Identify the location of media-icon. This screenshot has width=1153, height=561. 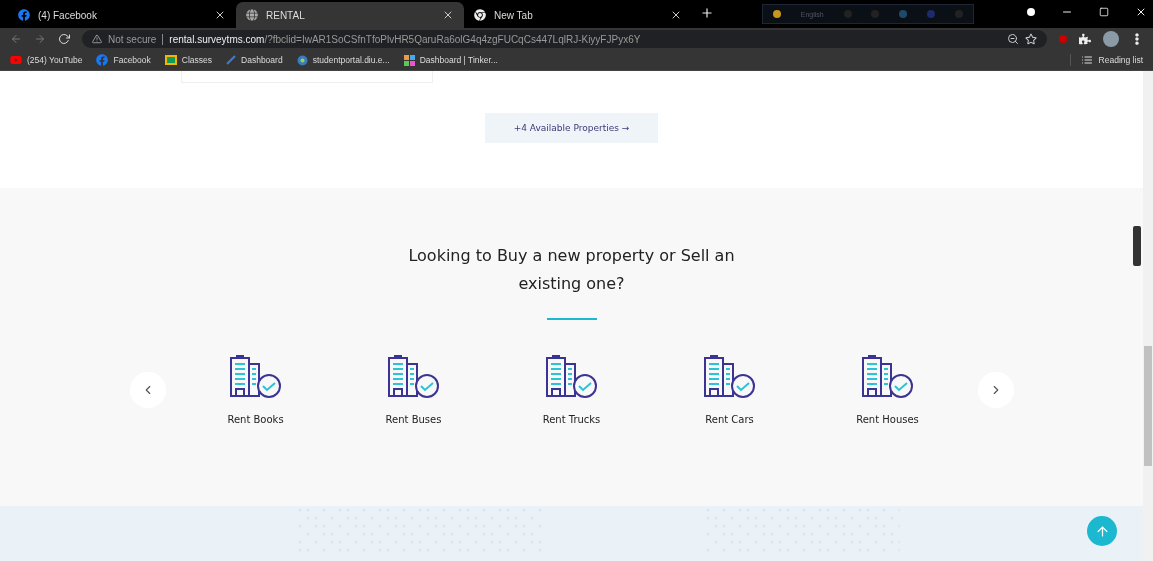
(1031, 12).